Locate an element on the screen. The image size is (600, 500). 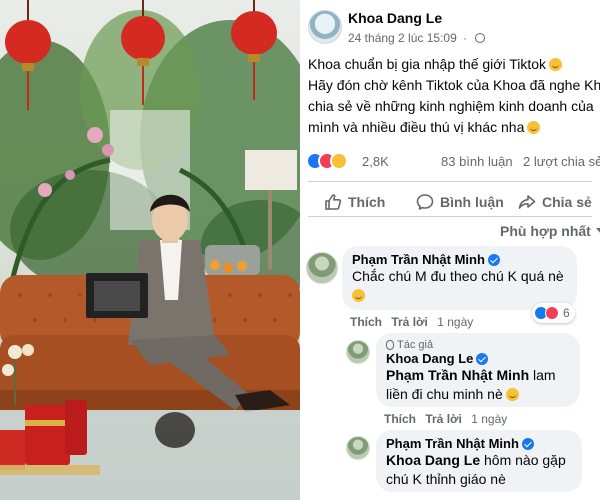
share-button-label: Chia sẻ is located at coordinates (567, 202).